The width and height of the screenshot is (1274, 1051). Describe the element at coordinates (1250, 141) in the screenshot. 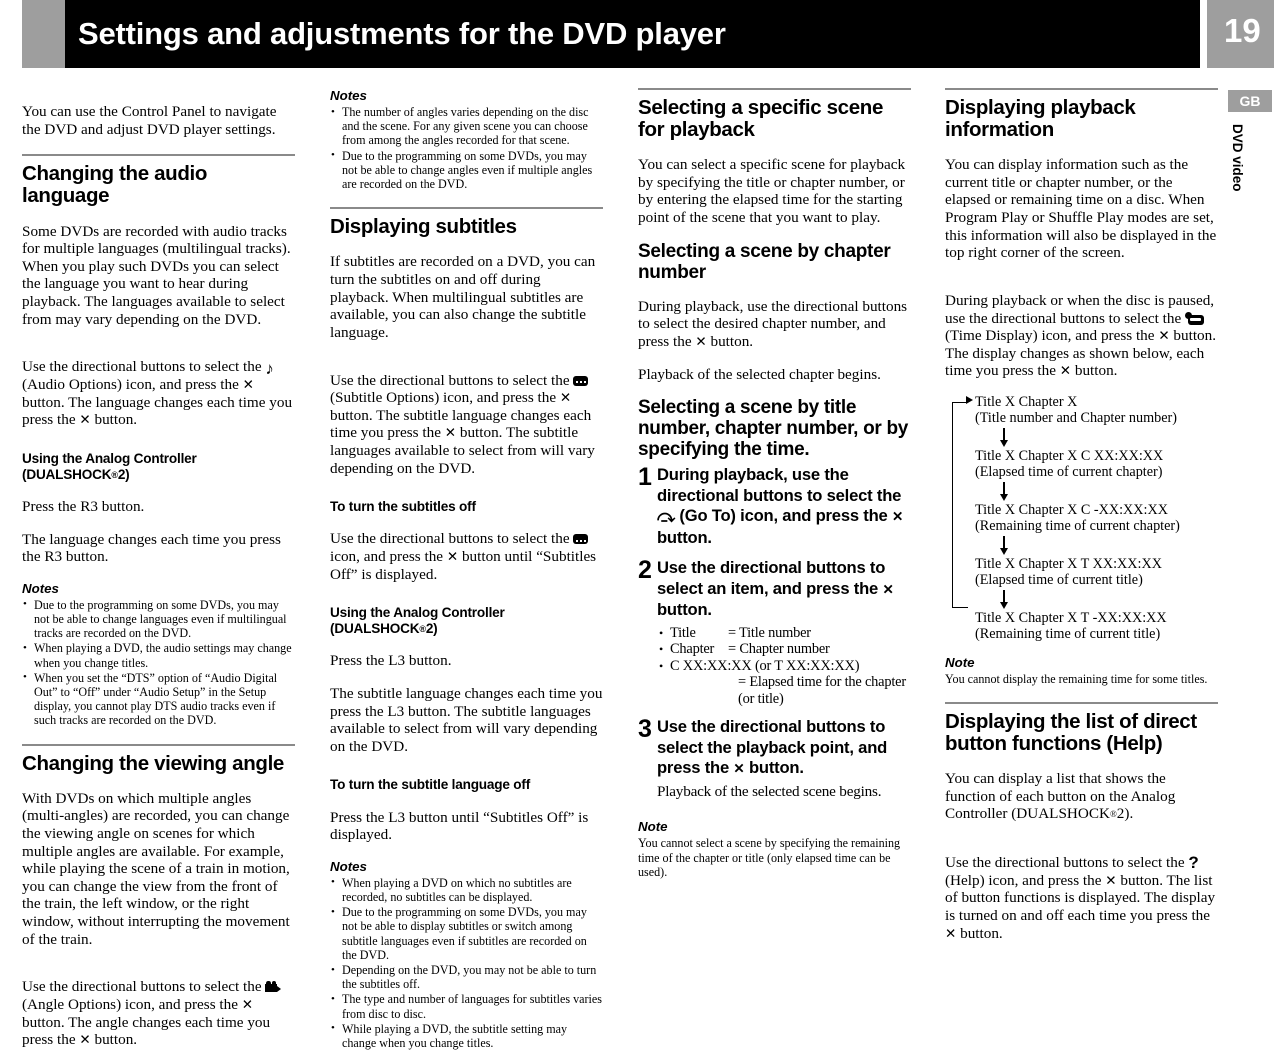

I see `side-tab: GB DVD video` at that location.